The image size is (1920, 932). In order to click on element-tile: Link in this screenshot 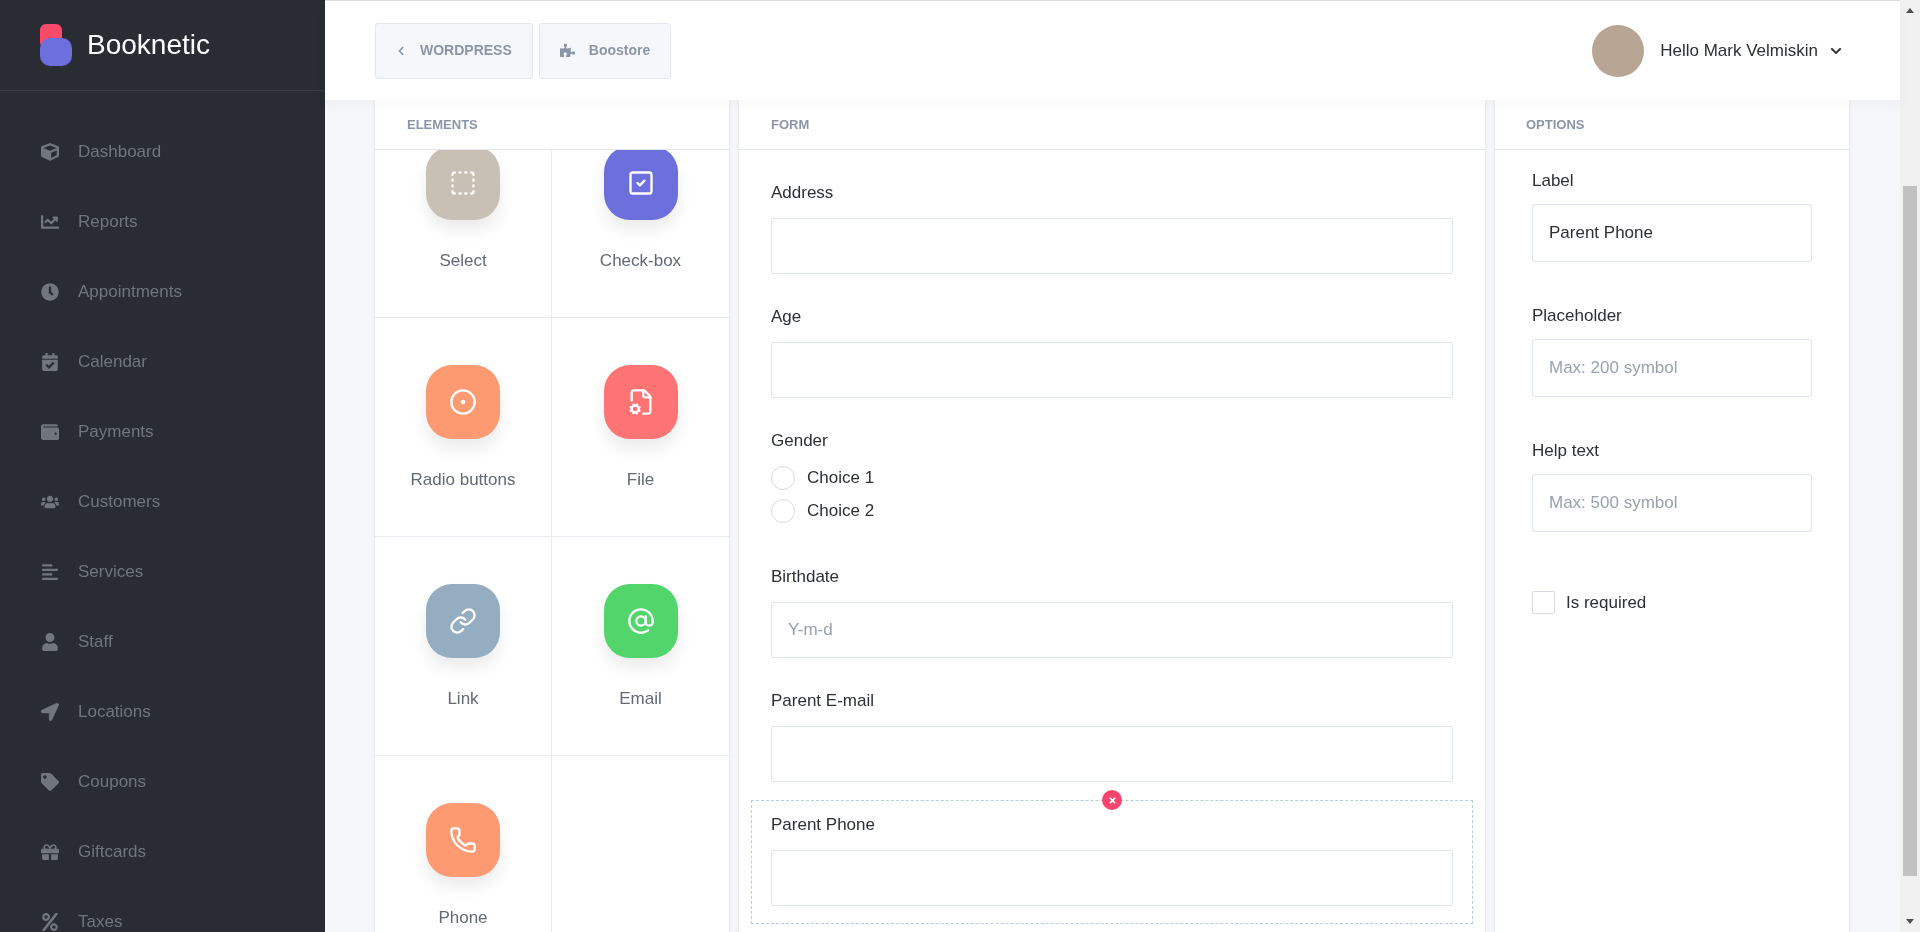, I will do `click(463, 646)`.